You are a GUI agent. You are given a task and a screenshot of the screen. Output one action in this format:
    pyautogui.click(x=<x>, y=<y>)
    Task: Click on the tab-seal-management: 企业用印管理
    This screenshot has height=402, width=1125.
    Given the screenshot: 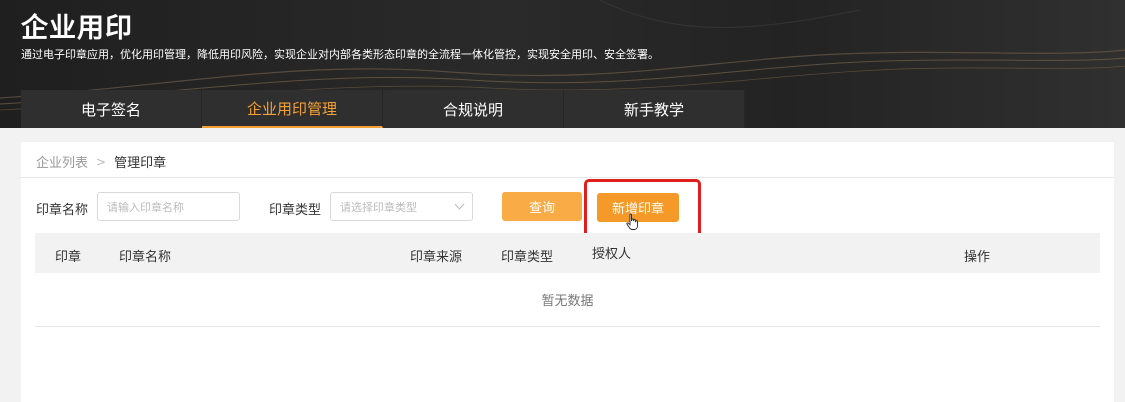 What is the action you would take?
    pyautogui.click(x=292, y=109)
    